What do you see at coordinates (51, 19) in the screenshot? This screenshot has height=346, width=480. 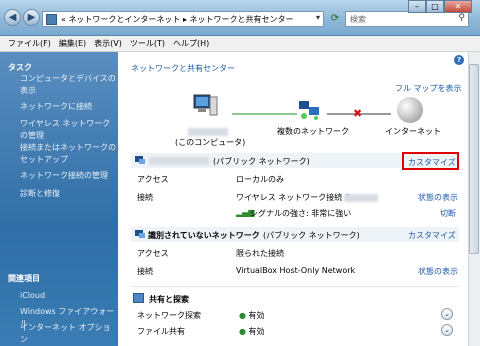 I see `control-panel-icon` at bounding box center [51, 19].